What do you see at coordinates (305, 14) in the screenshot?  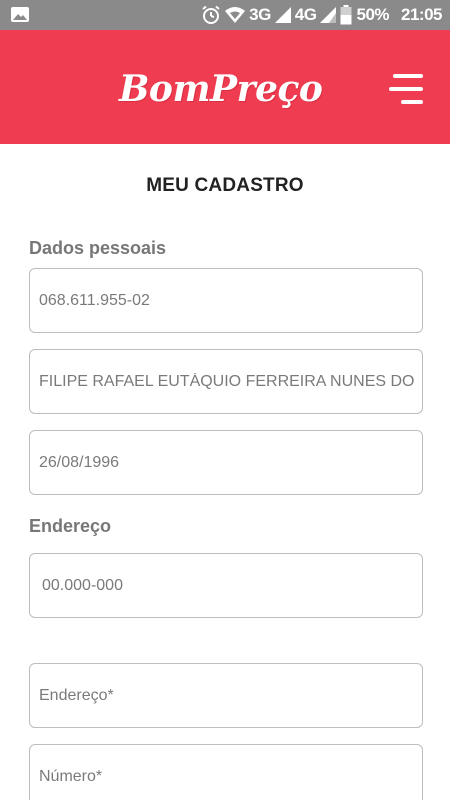 I see `network-4g-label: 4G` at bounding box center [305, 14].